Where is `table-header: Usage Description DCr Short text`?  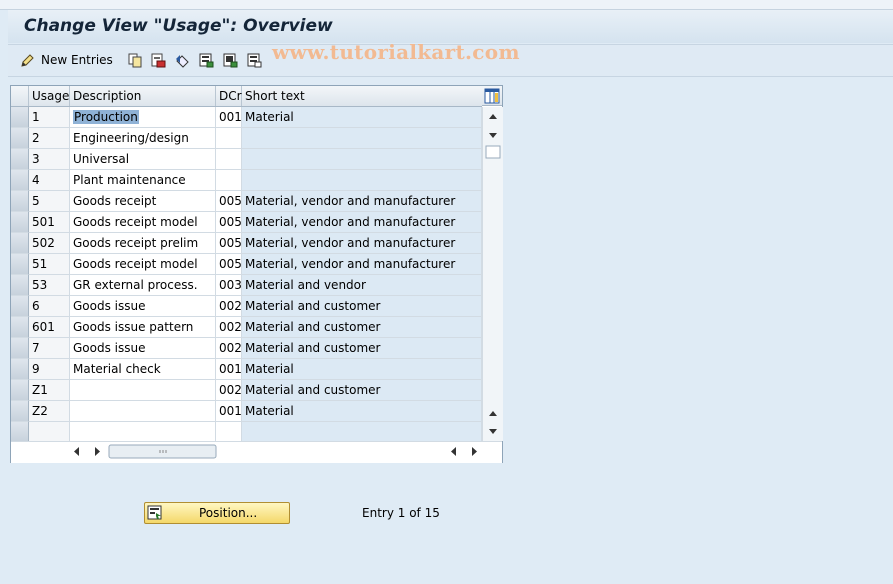 table-header: Usage Description DCr Short text is located at coordinates (246, 96).